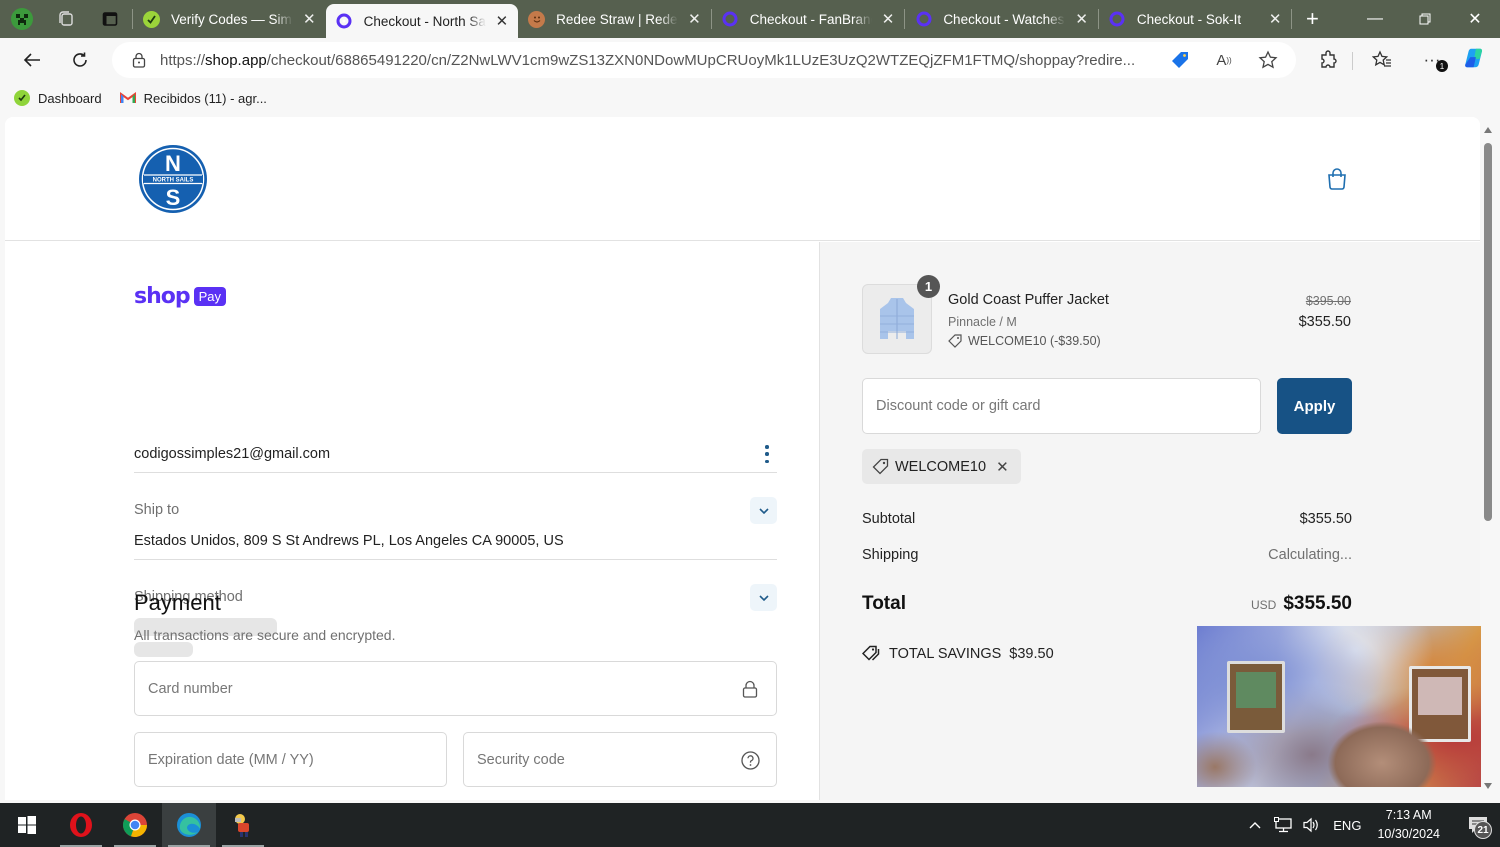 This screenshot has height=847, width=1500. I want to click on restore-icon, so click(1425, 19).